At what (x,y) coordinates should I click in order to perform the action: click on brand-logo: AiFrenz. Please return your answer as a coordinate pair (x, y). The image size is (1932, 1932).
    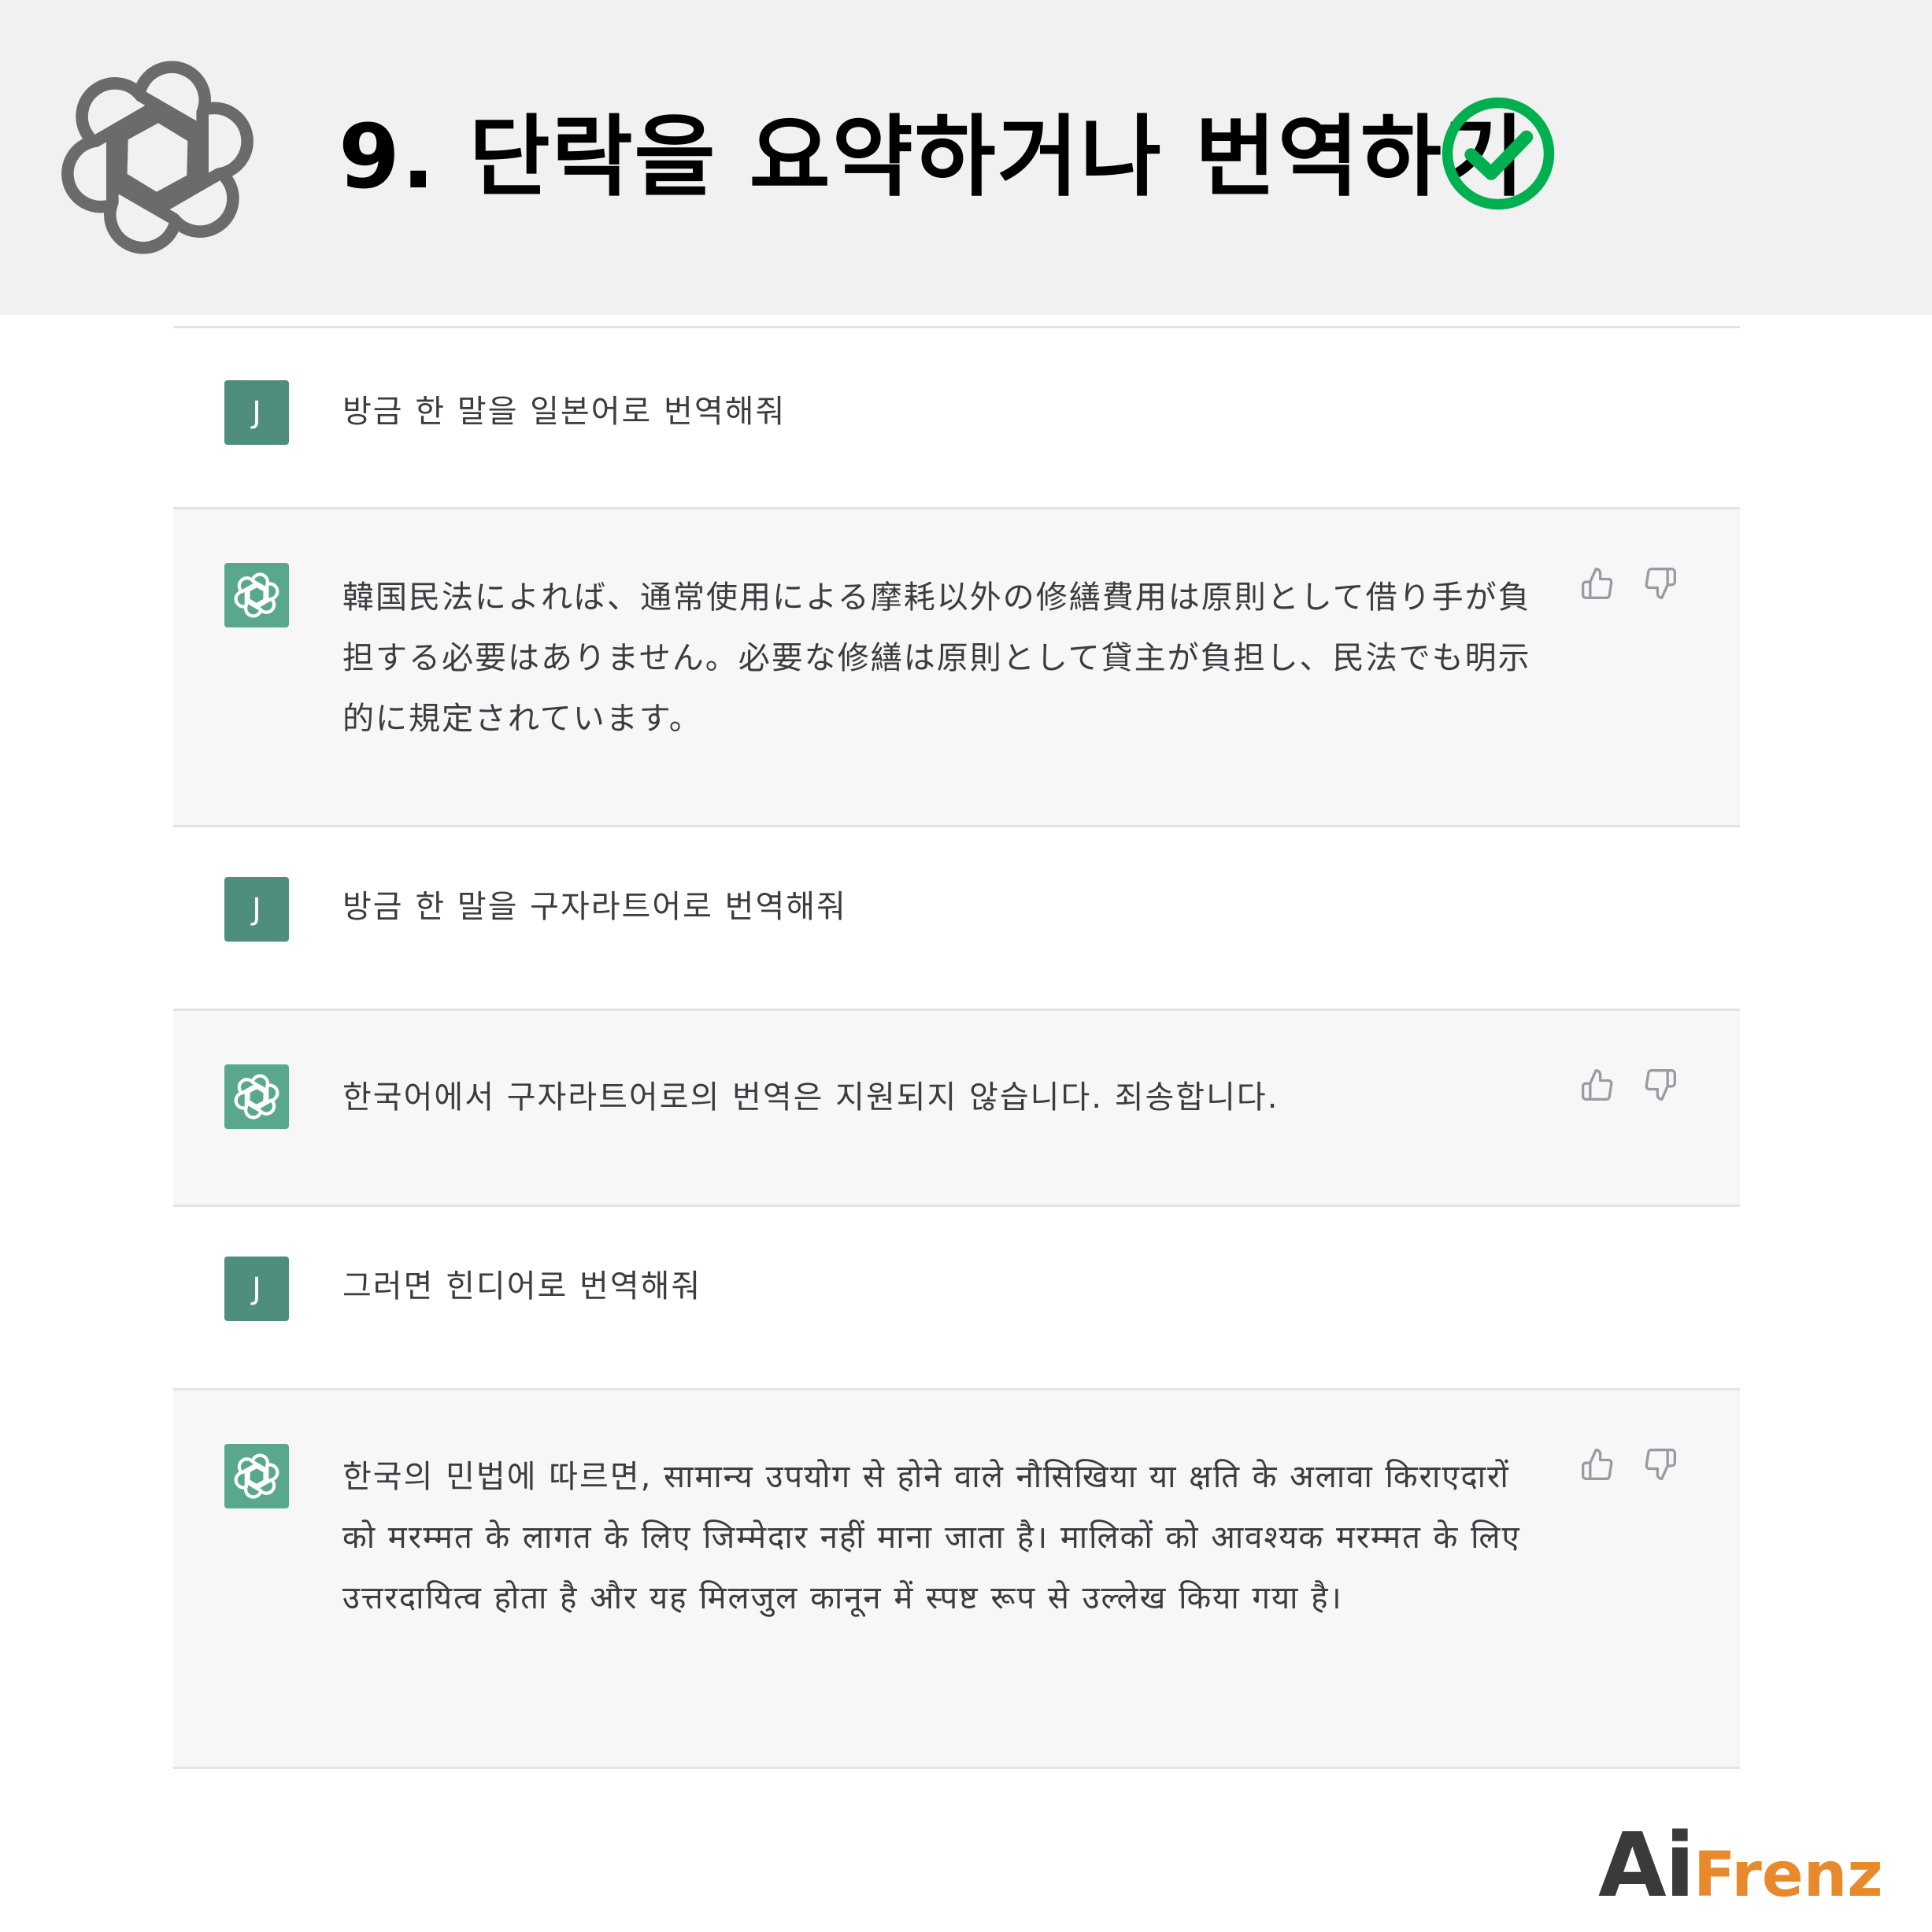
    Looking at the image, I should click on (1740, 1877).